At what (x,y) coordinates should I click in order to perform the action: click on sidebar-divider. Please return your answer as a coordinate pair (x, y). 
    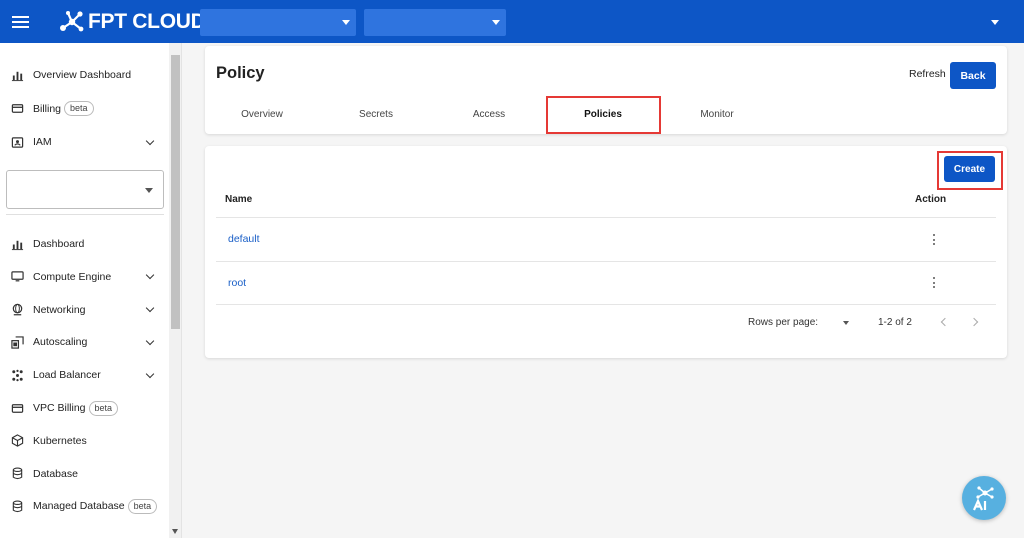
    Looking at the image, I should click on (85, 214).